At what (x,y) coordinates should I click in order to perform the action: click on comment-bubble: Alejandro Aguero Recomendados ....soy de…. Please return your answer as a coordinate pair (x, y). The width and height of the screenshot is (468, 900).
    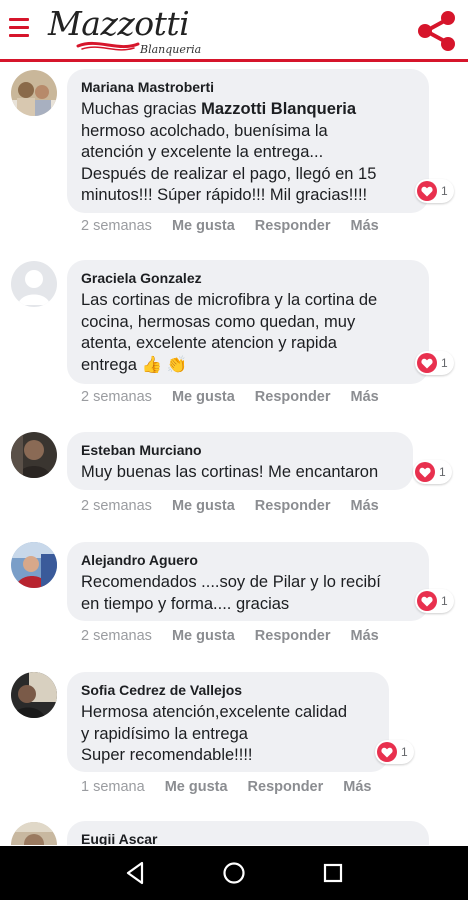
    Looking at the image, I should click on (248, 581).